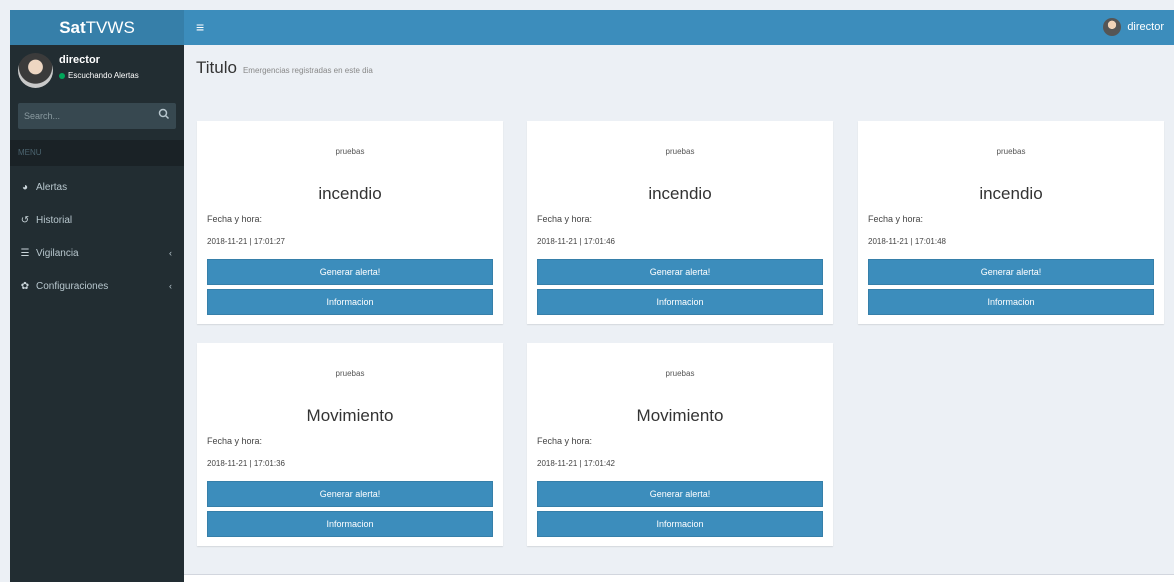 The height and width of the screenshot is (582, 1174). I want to click on navbar-user-name: director, so click(1145, 27).